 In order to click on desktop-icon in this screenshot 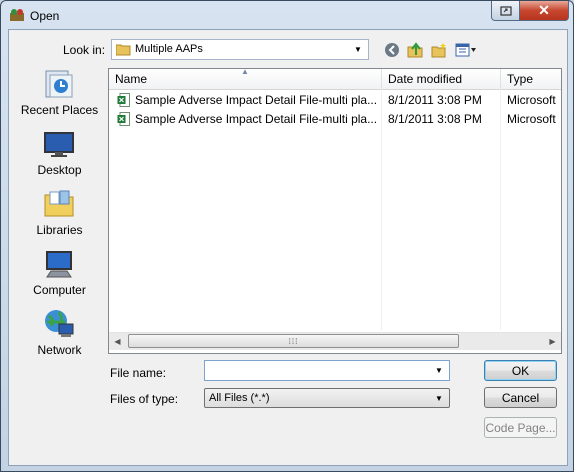, I will do `click(59, 144)`.